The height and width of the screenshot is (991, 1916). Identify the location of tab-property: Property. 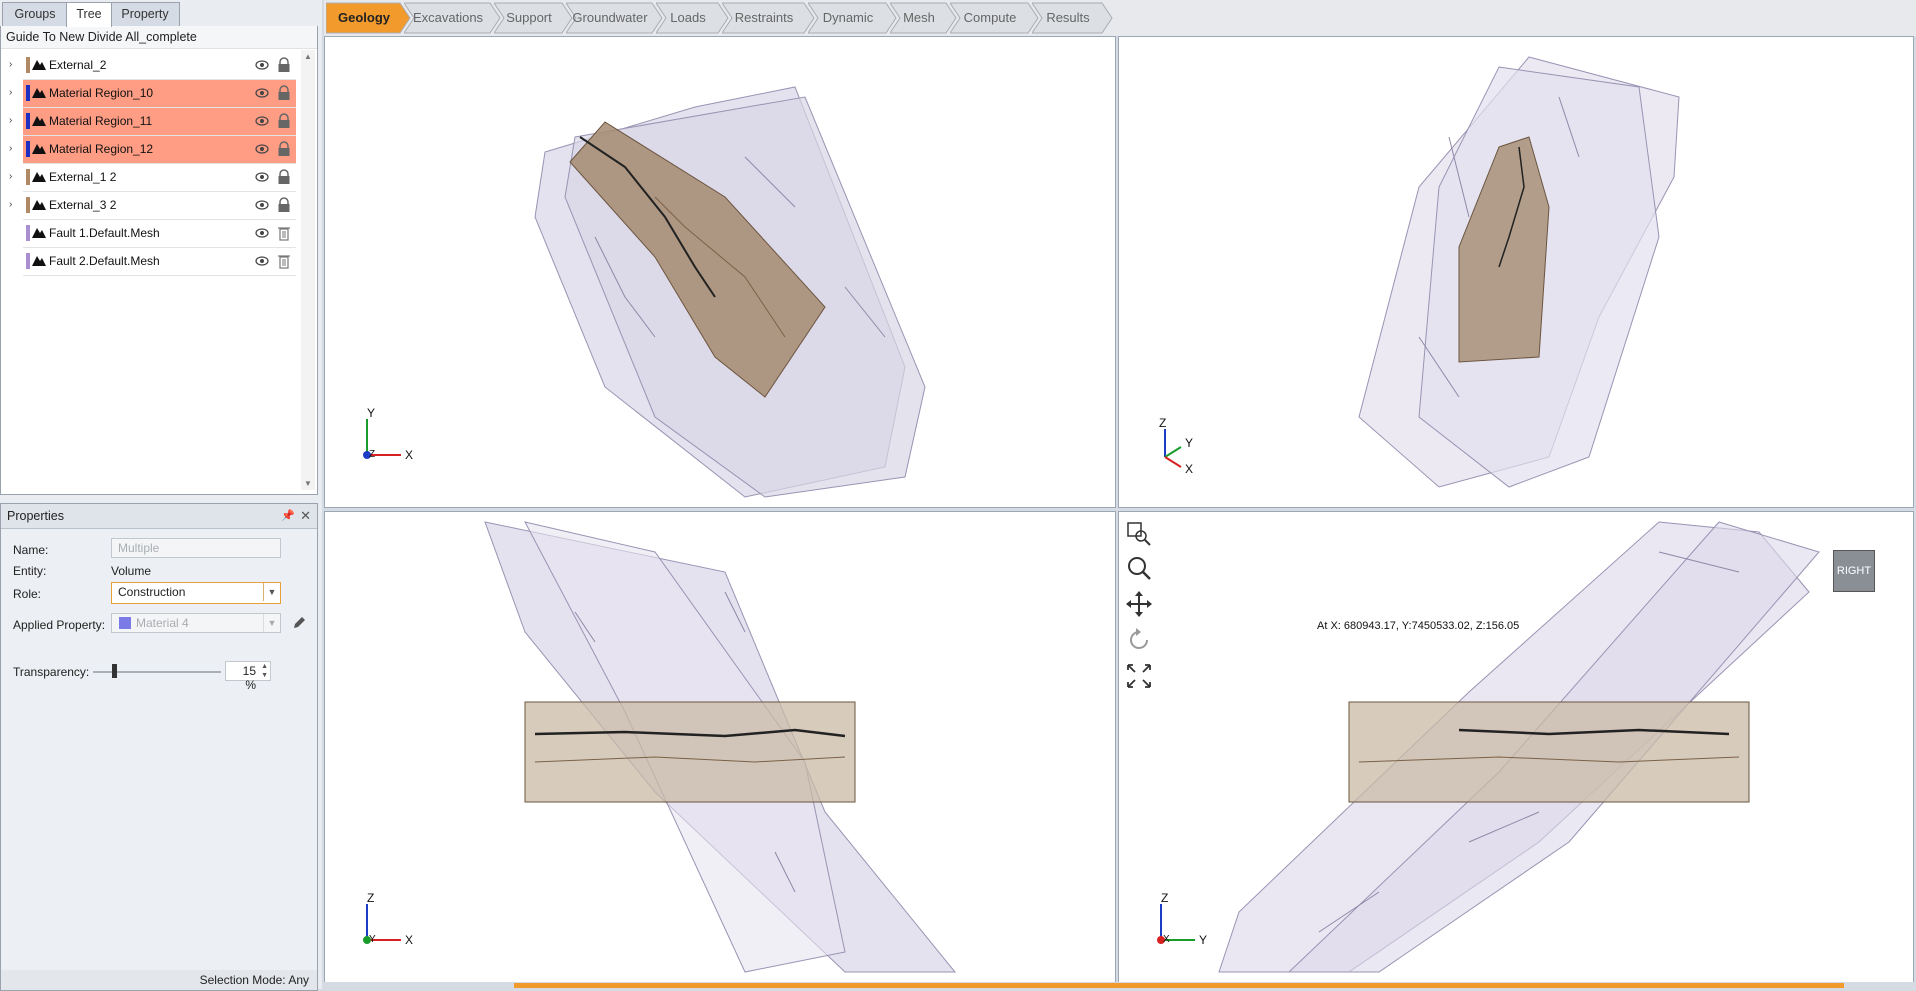
(145, 14).